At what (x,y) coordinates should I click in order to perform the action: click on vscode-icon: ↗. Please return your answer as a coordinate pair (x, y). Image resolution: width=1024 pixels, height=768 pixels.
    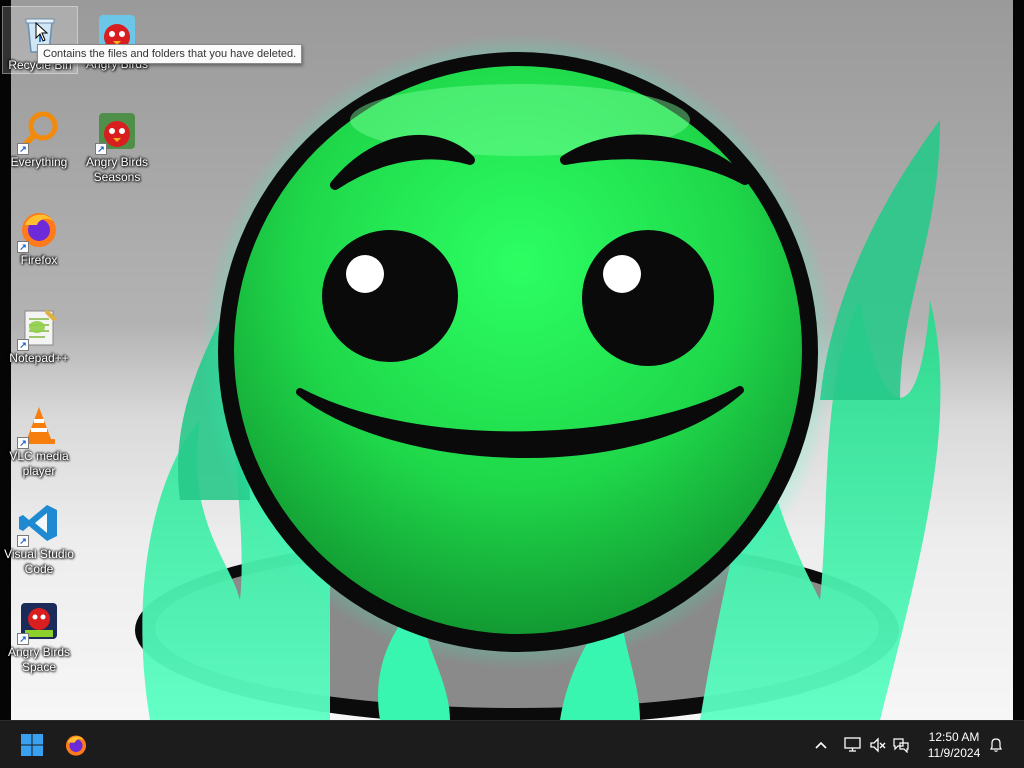
    Looking at the image, I should click on (39, 524).